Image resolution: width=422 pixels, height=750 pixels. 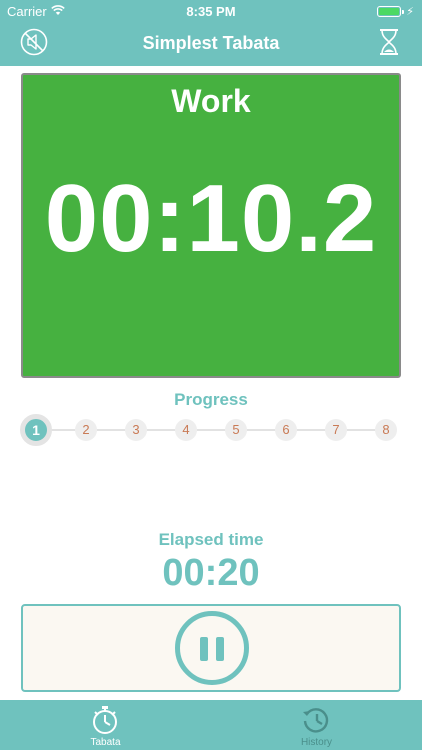 I want to click on control-panel, so click(x=211, y=648).